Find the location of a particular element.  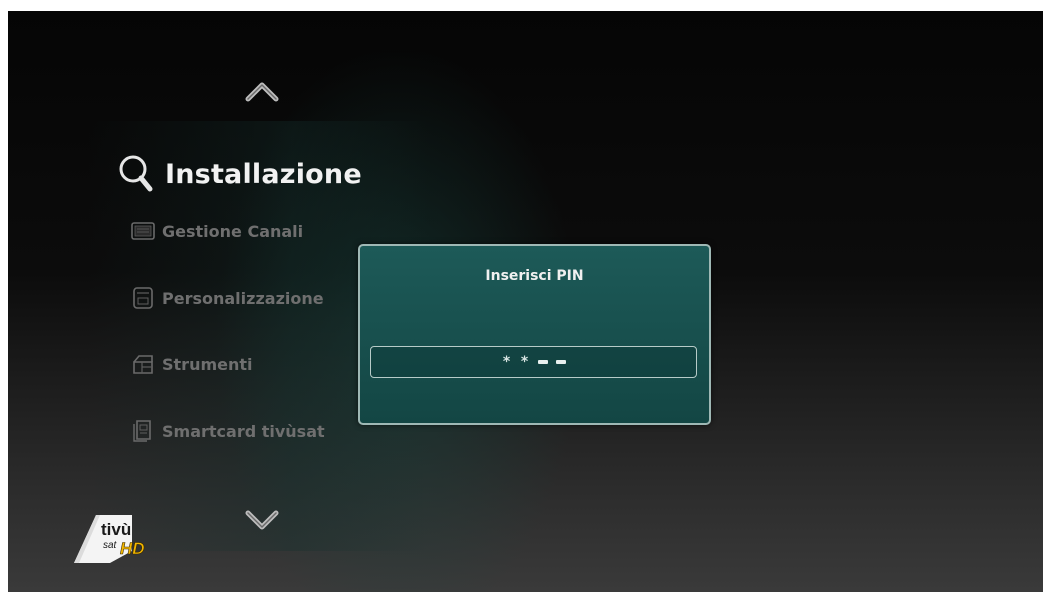

chevron-down-icon is located at coordinates (262, 521).